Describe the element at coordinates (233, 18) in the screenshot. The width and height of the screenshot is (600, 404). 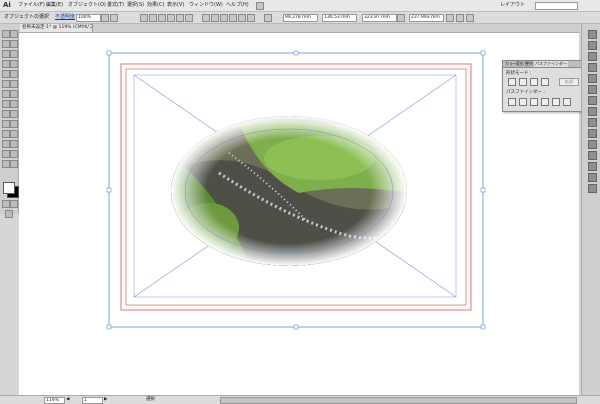
I see `distribute-left-icon` at that location.